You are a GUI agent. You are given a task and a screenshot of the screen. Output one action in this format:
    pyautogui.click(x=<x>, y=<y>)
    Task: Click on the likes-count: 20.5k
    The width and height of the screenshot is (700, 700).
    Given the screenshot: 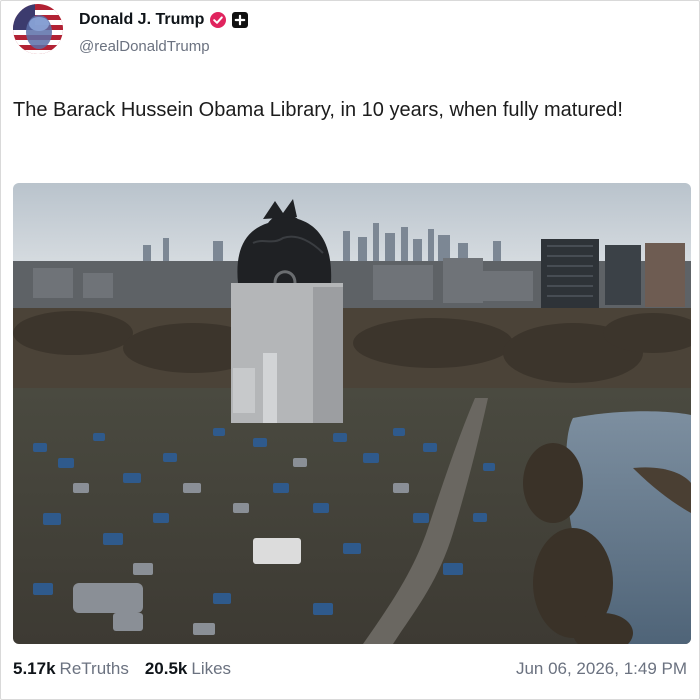 What is the action you would take?
    pyautogui.click(x=166, y=668)
    